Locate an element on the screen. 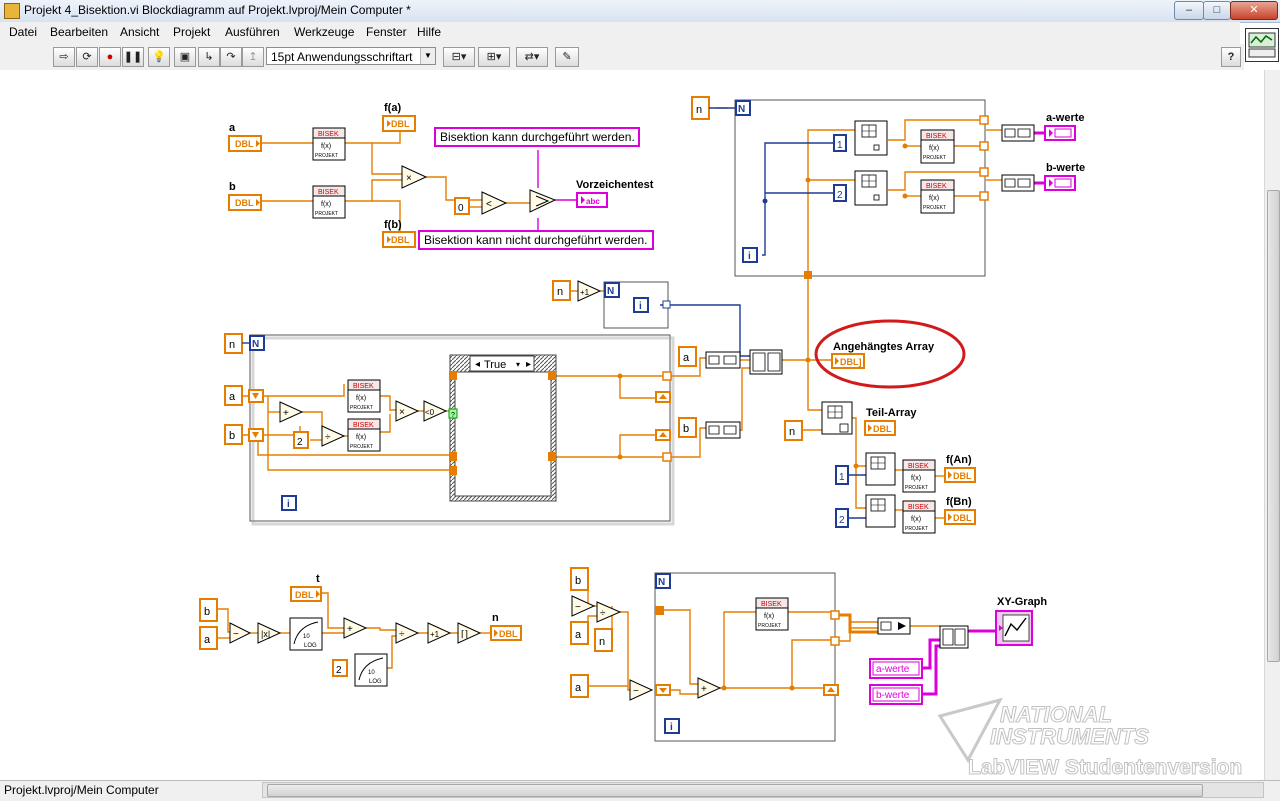  step-out-icon: ↥ is located at coordinates (253, 57).